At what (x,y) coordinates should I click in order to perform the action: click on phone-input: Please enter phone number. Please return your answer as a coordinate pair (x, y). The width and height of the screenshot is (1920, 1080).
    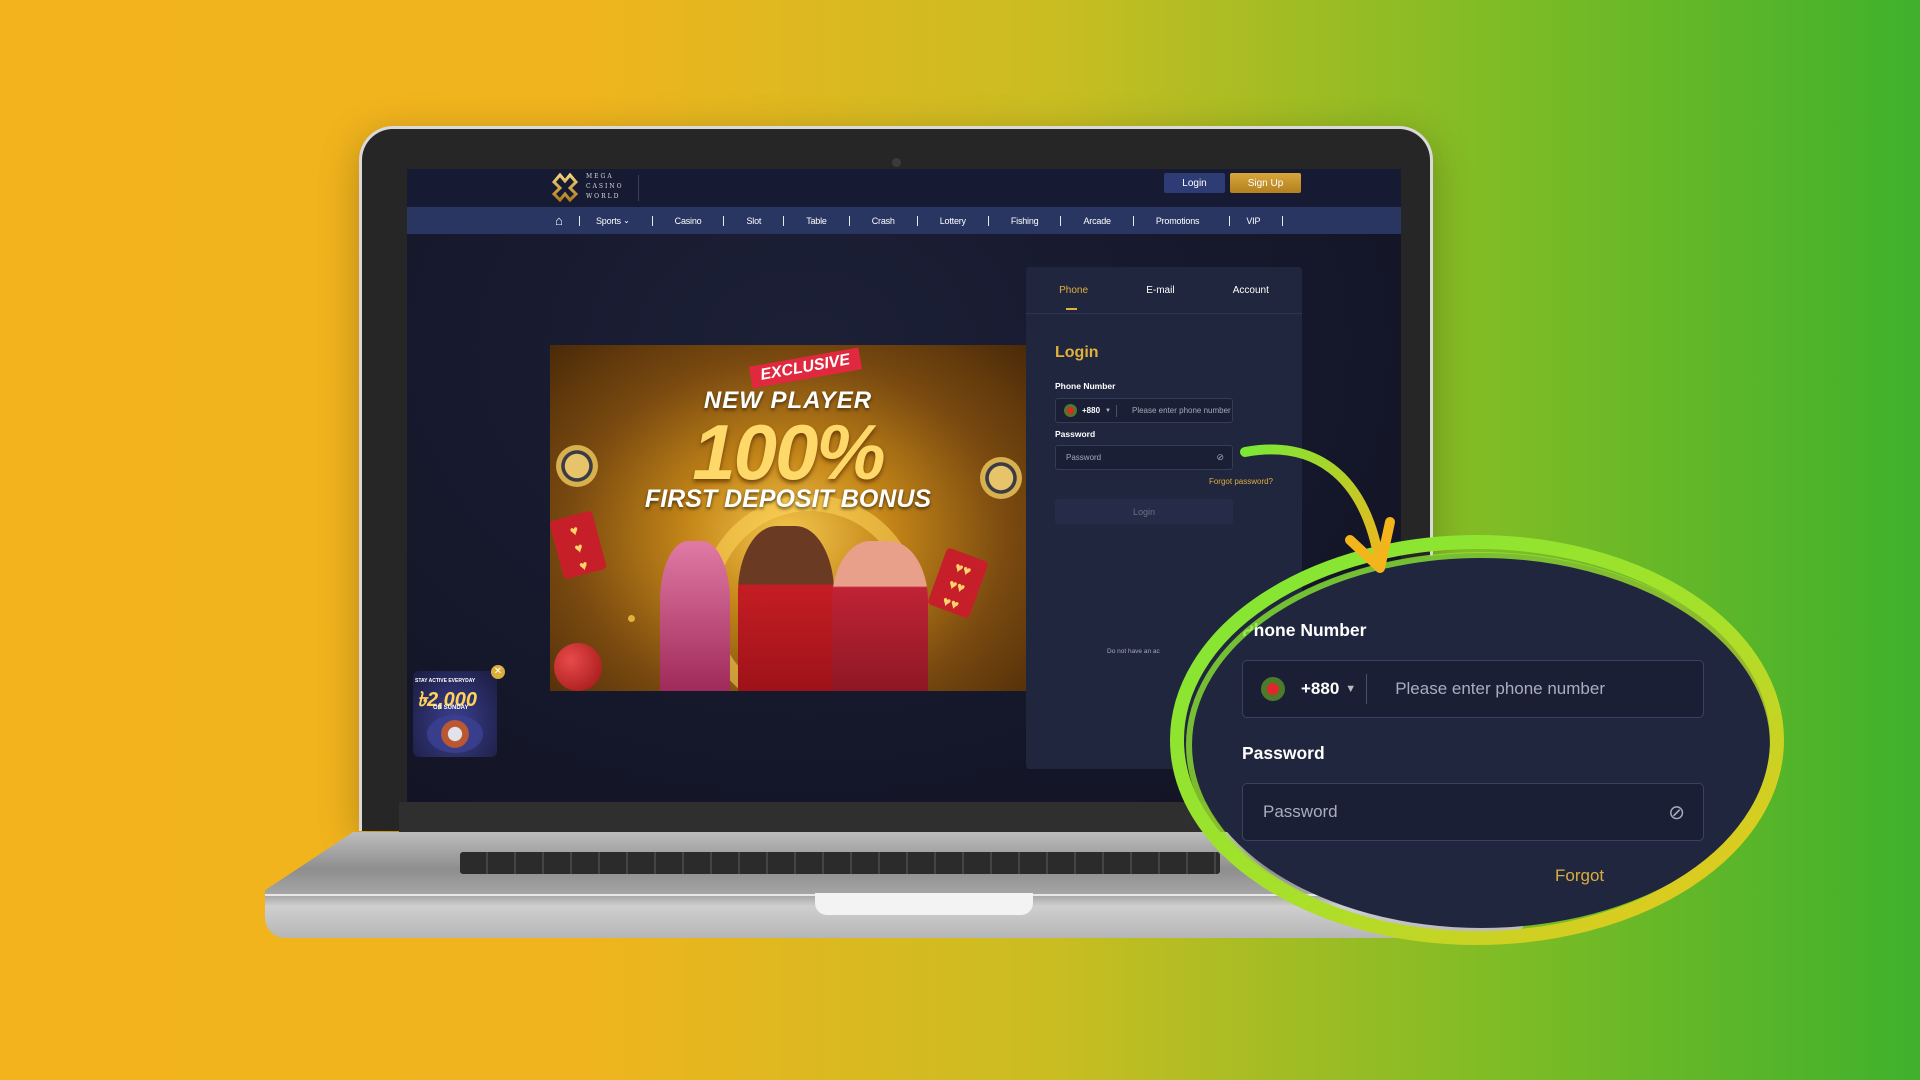
    Looking at the image, I should click on (1181, 410).